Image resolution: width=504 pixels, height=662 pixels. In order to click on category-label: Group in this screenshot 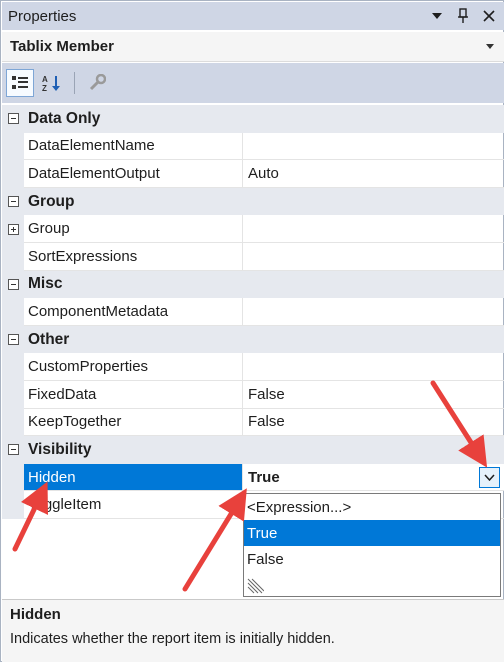, I will do `click(51, 201)`.